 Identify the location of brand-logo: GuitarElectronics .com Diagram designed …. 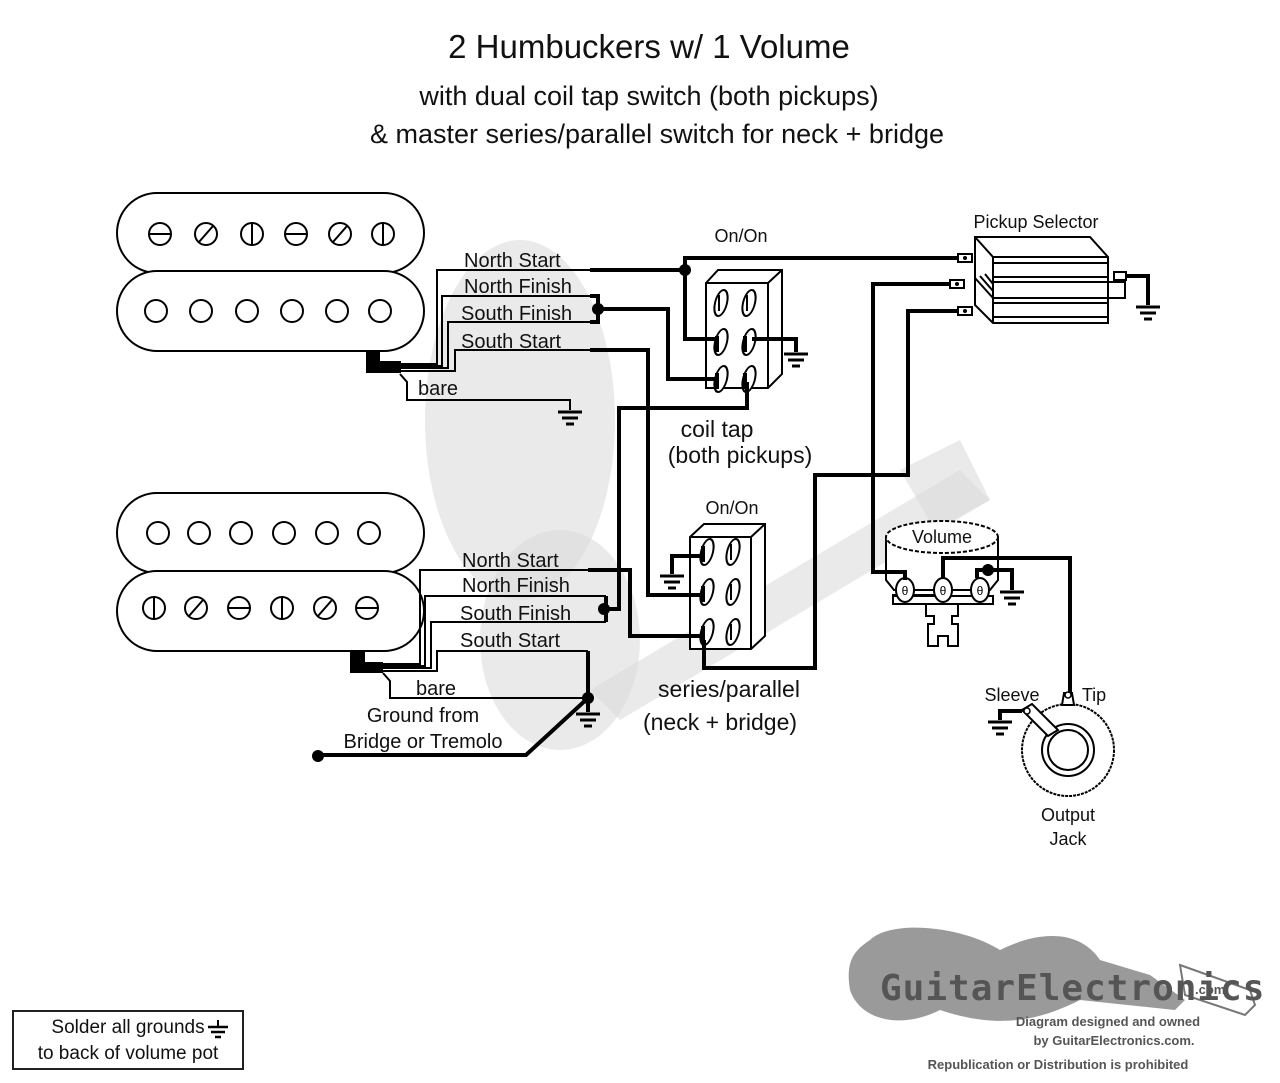
(1056, 999).